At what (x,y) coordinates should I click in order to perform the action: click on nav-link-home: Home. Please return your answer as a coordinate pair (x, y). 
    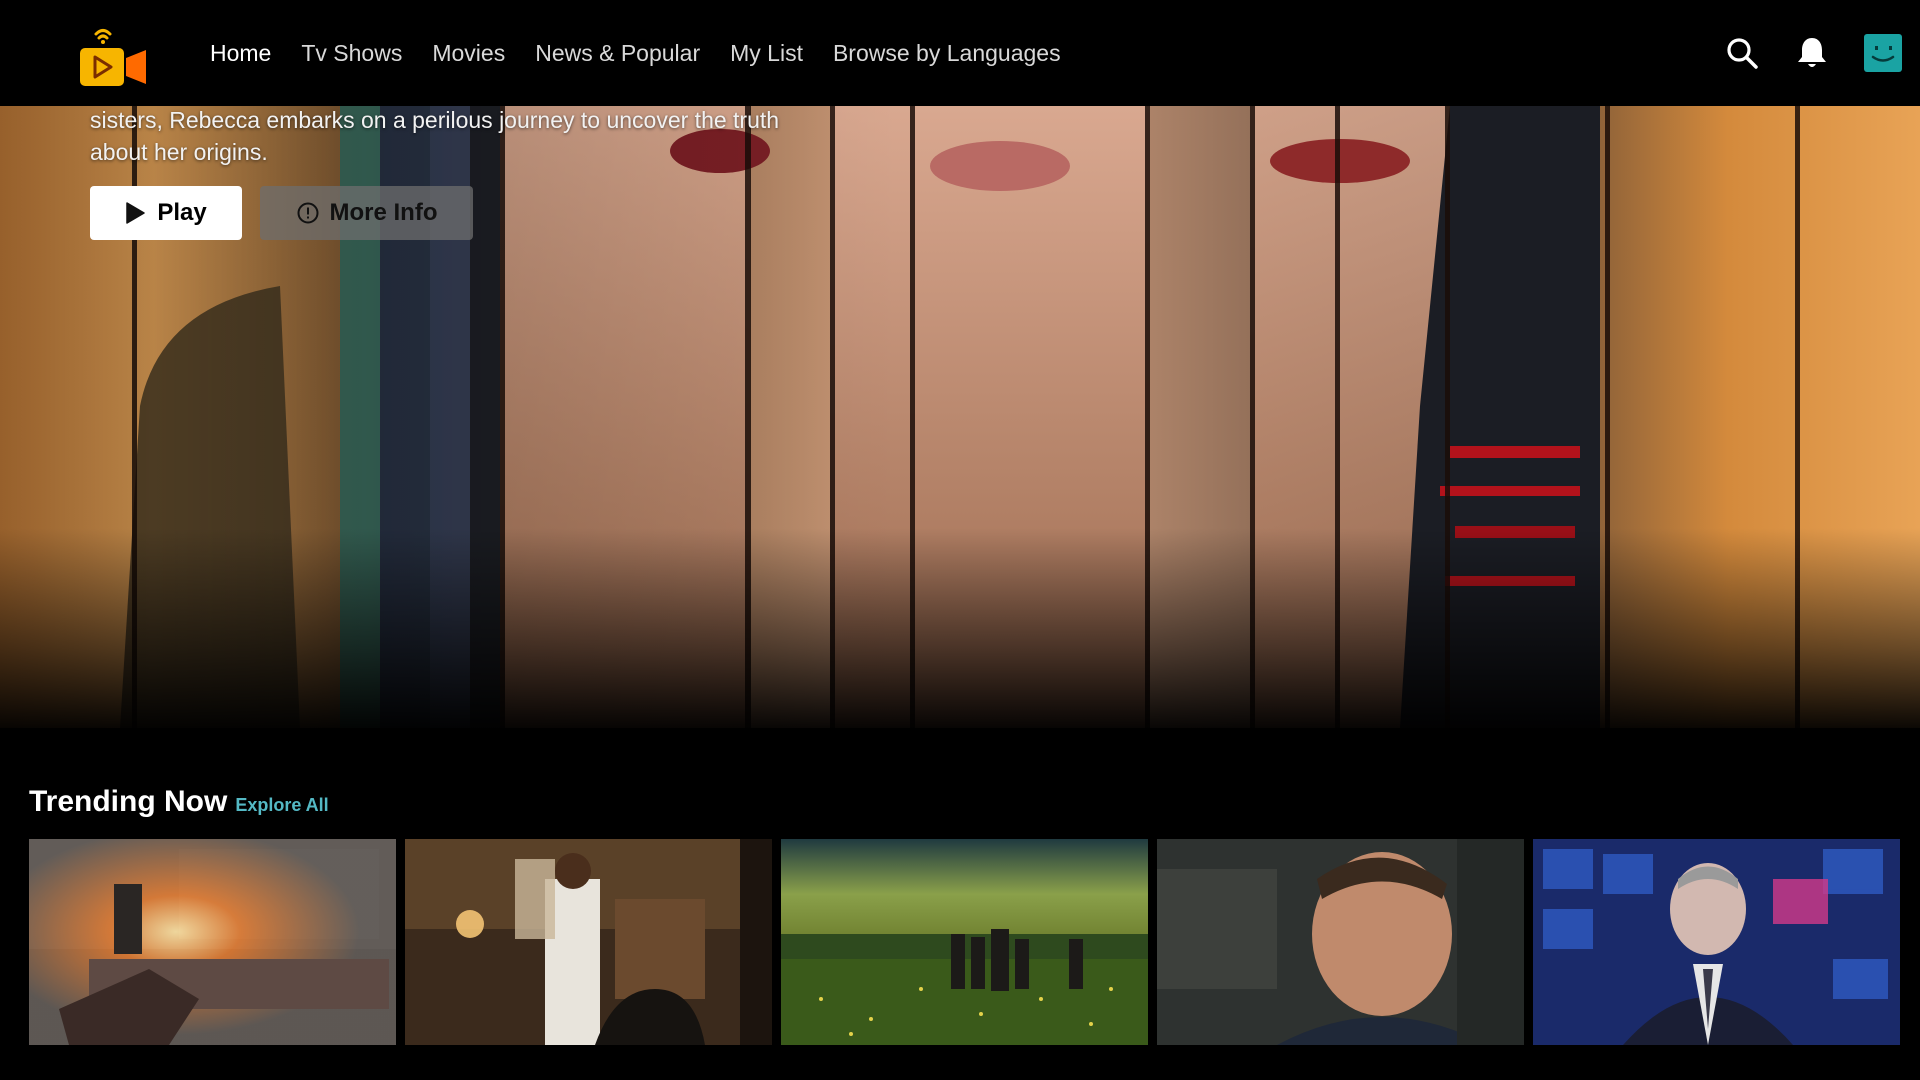
    Looking at the image, I should click on (240, 53).